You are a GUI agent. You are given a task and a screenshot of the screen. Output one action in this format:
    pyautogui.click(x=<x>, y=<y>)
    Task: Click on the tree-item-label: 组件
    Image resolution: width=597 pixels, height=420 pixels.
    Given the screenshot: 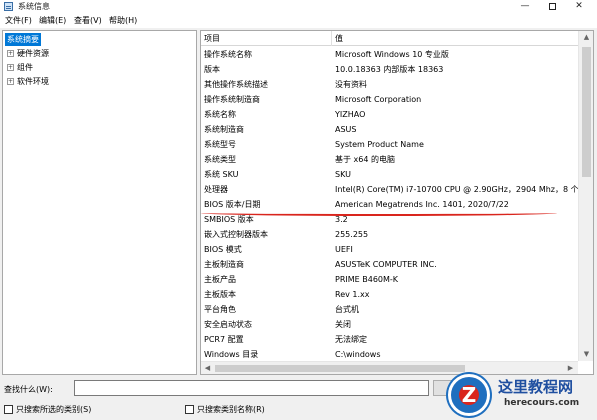 What is the action you would take?
    pyautogui.click(x=25, y=67)
    